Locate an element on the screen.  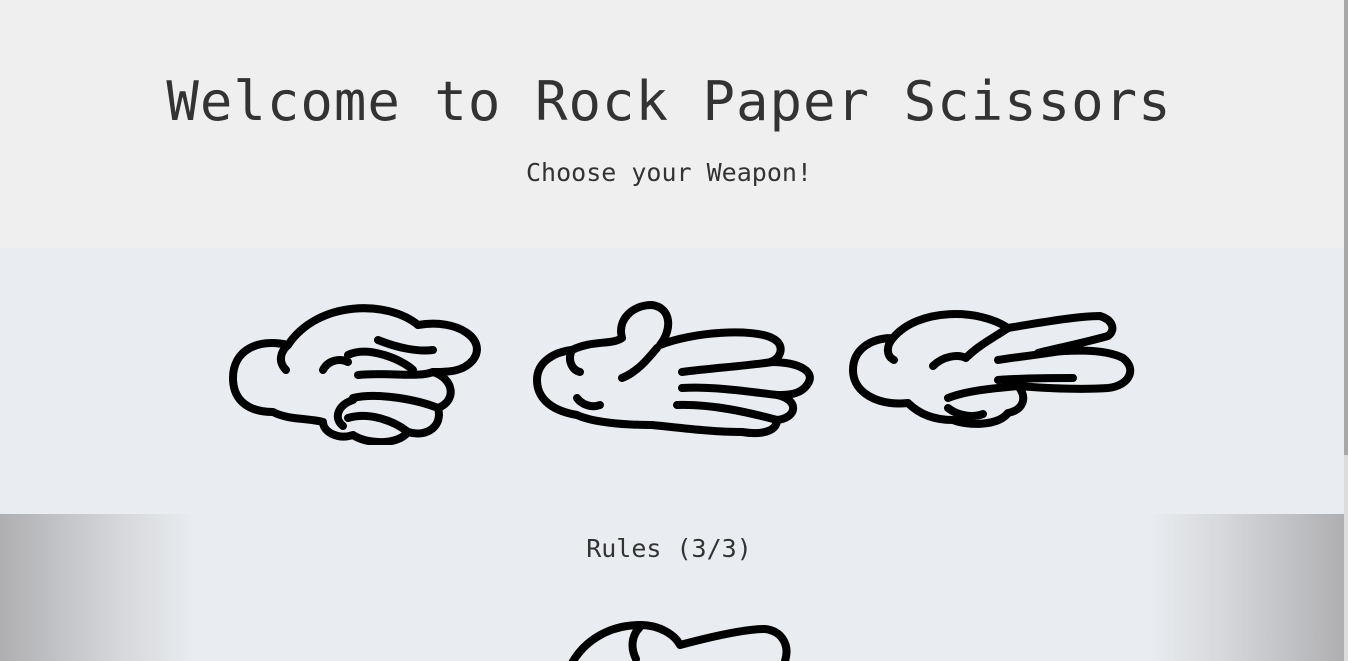
paper-hand-icon is located at coordinates (673, 369).